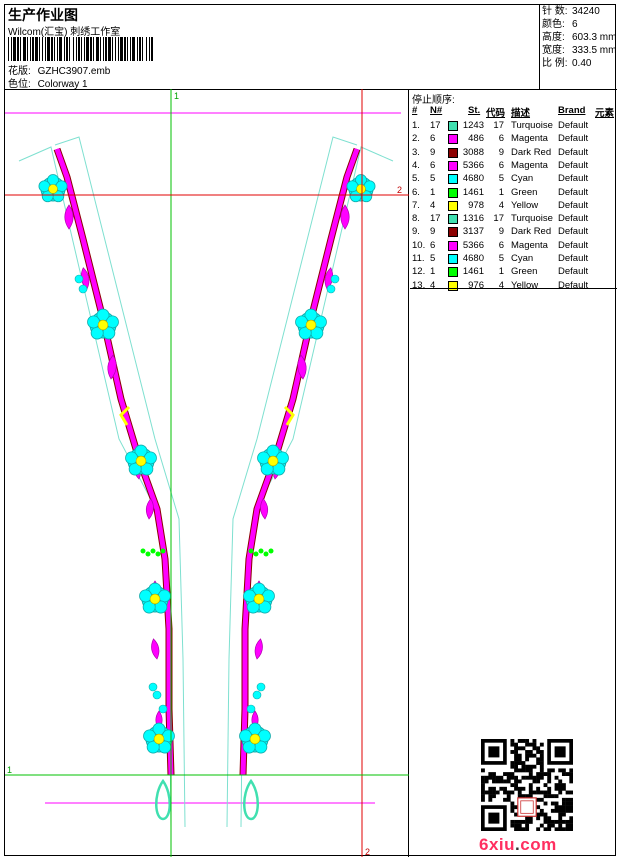 The image size is (620, 860). I want to click on stat-width: 宽度: 333.5 mm, so click(579, 50).